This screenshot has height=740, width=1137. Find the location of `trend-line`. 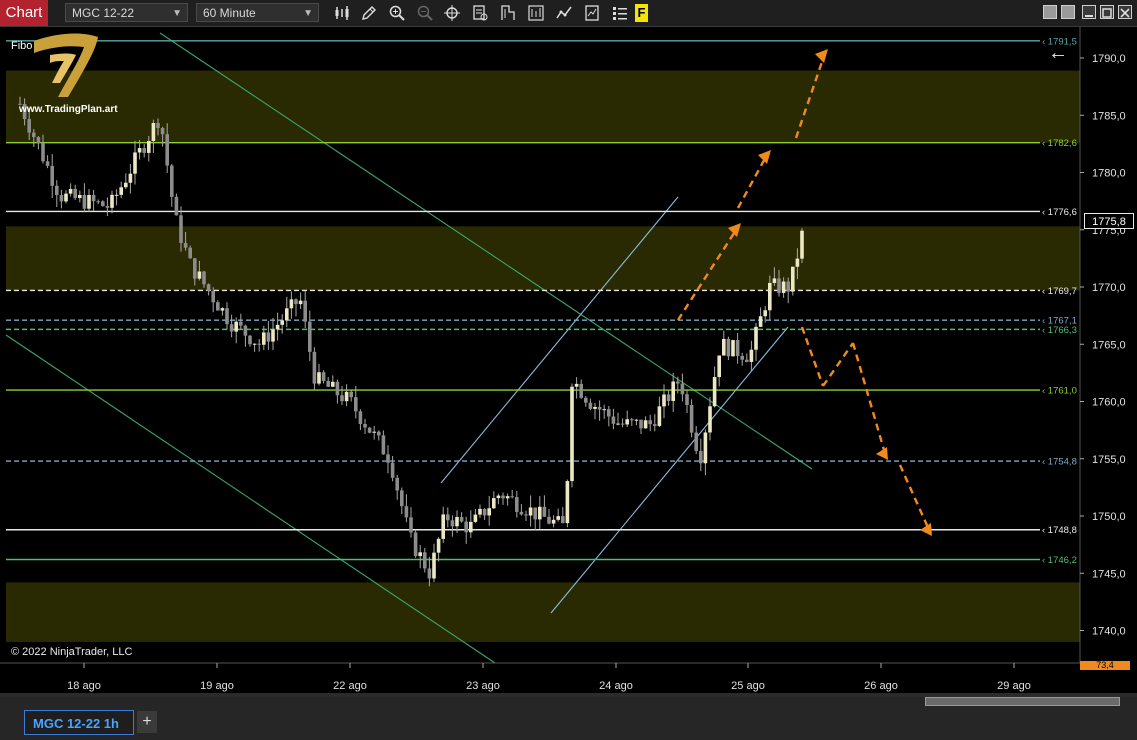

trend-line is located at coordinates (669, 470).